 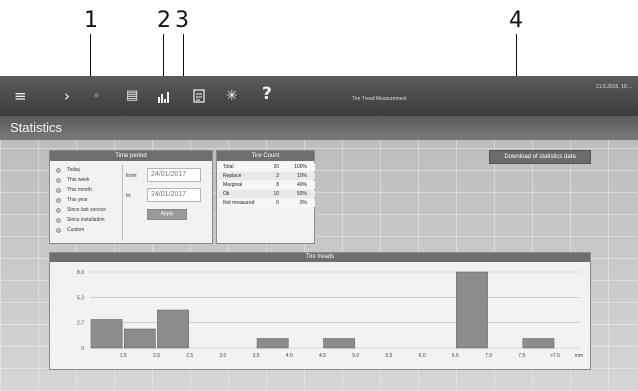 I want to click on tire-count-label: Total, so click(x=228, y=167).